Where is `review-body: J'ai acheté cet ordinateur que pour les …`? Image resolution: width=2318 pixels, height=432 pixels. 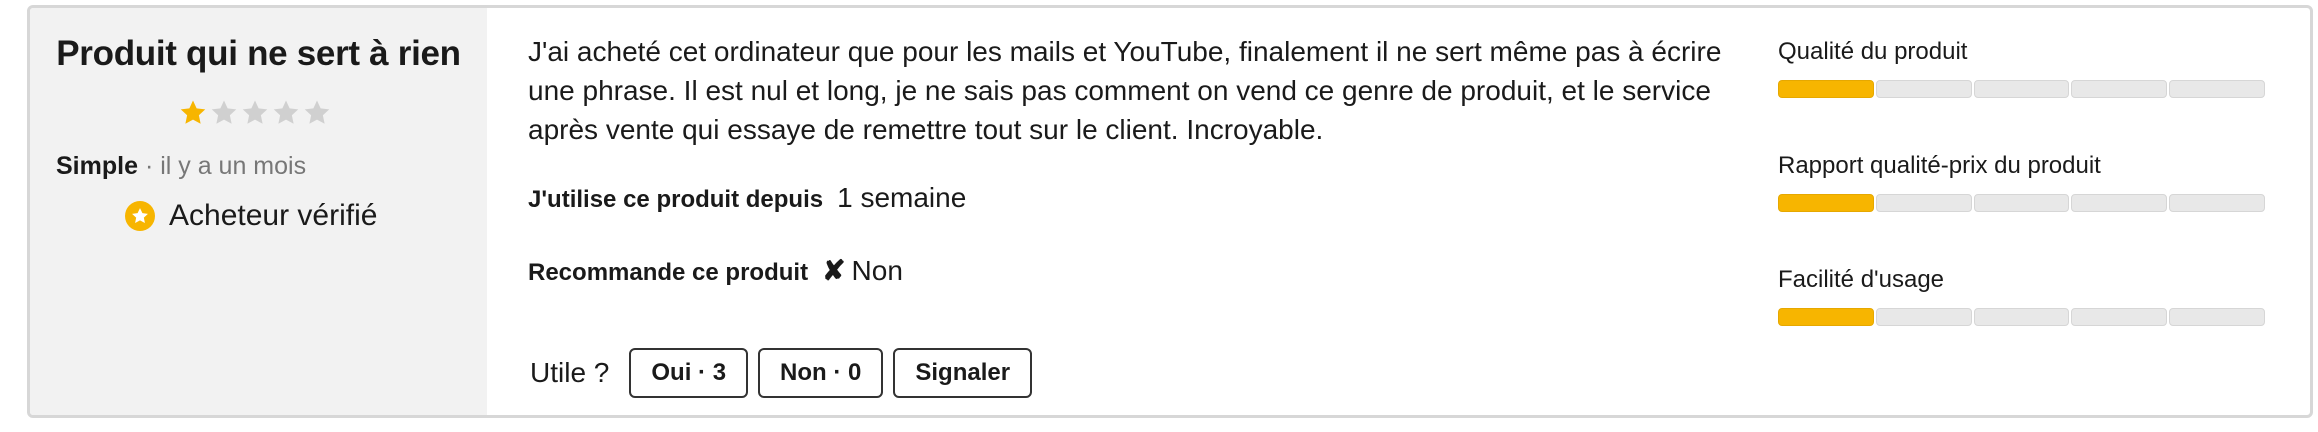
review-body: J'ai acheté cet ordinateur que pour les … is located at coordinates (1125, 90).